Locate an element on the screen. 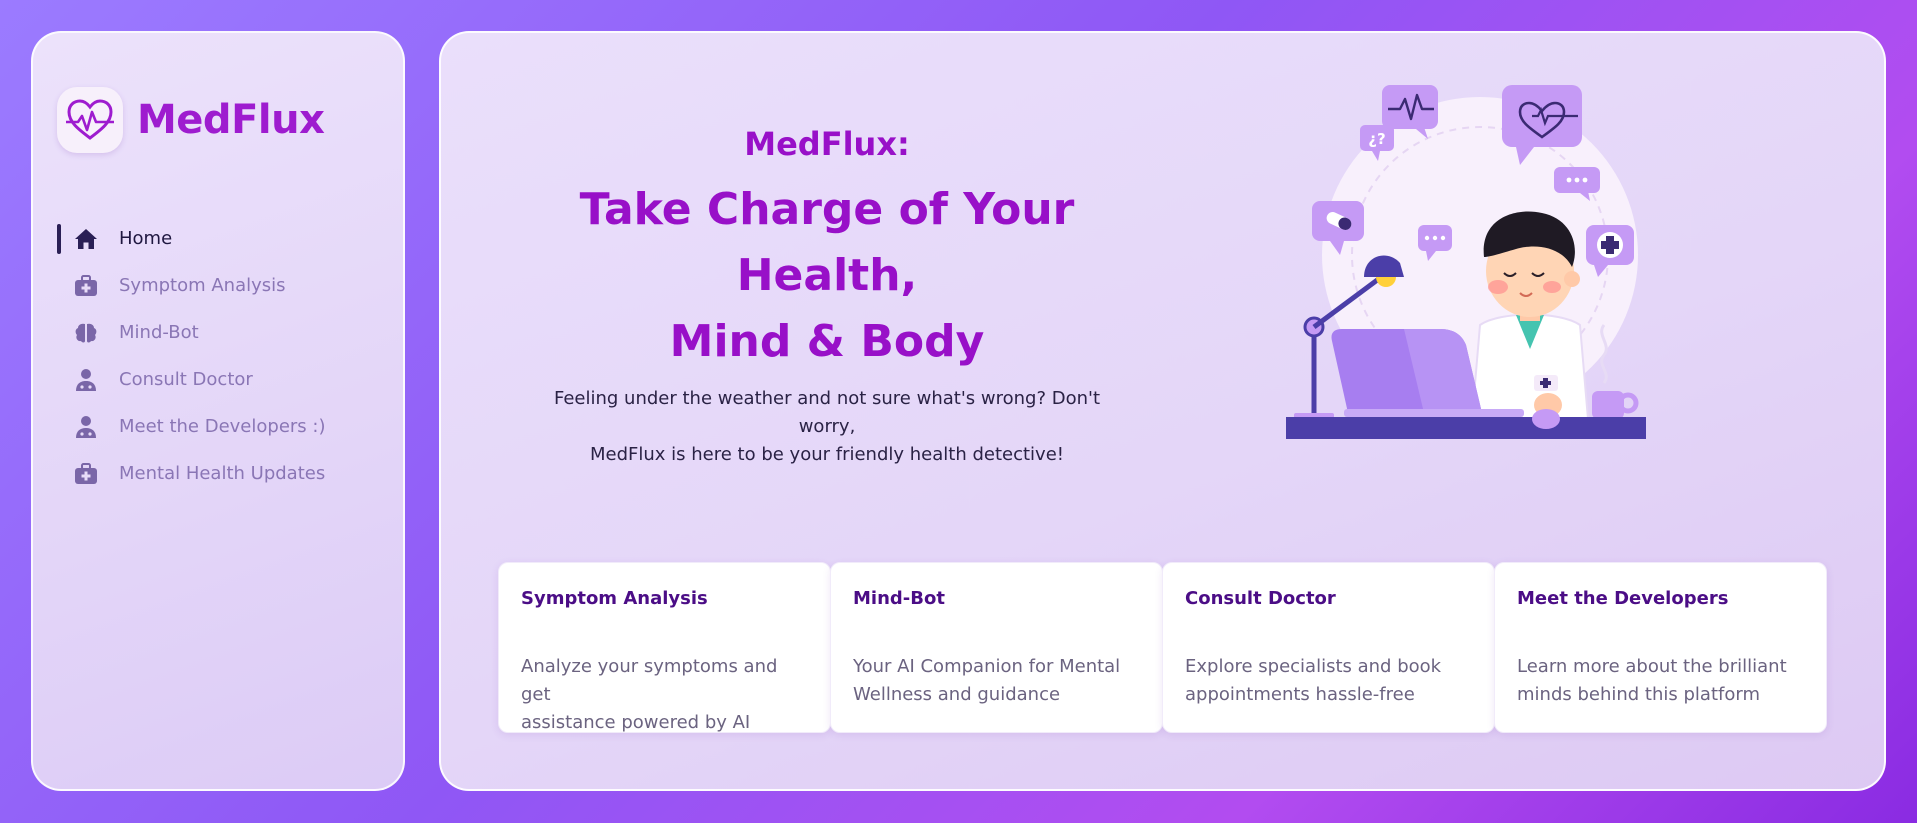 The height and width of the screenshot is (823, 1917). card-description-line: appointments hassle-free is located at coordinates (1300, 694).